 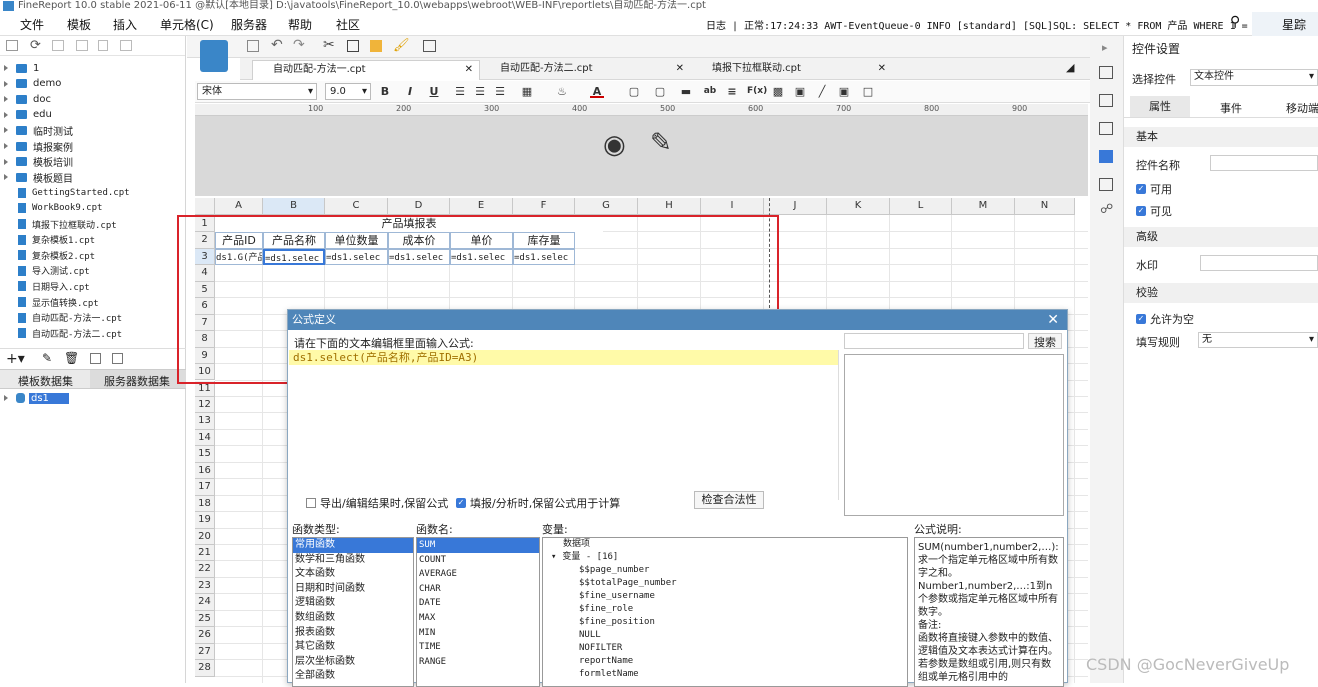 I want to click on row-header: 16, so click(x=205, y=471).